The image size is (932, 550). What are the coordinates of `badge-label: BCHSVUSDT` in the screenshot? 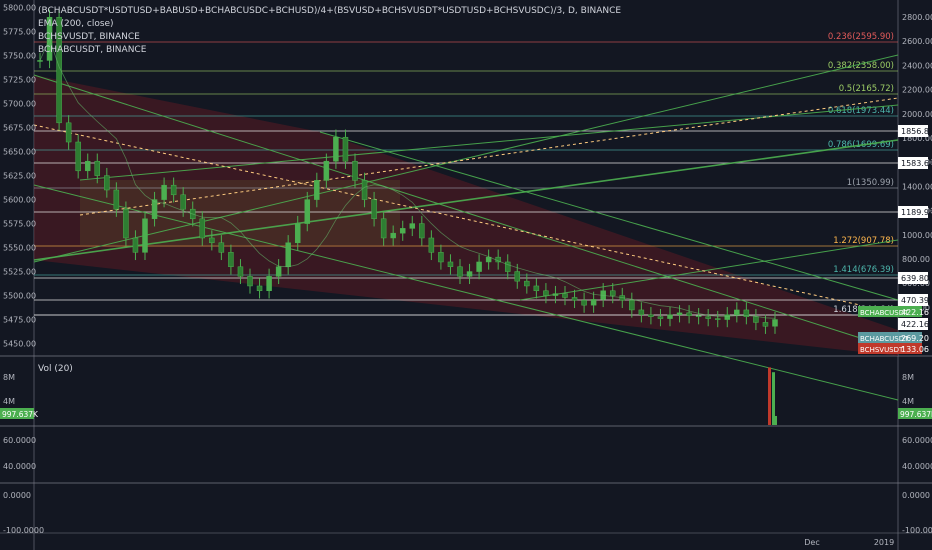 It's located at (882, 350).